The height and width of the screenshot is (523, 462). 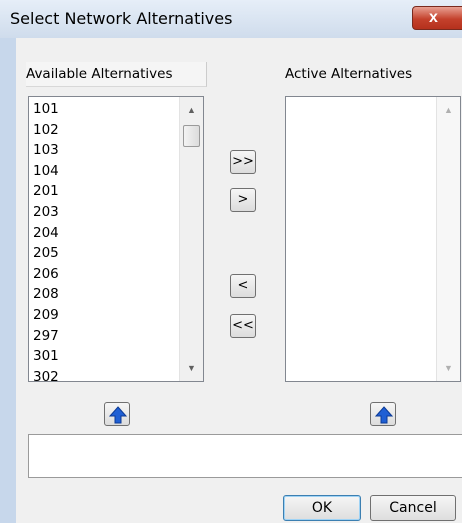 What do you see at coordinates (46, 253) in the screenshot?
I see `list-item: 205` at bounding box center [46, 253].